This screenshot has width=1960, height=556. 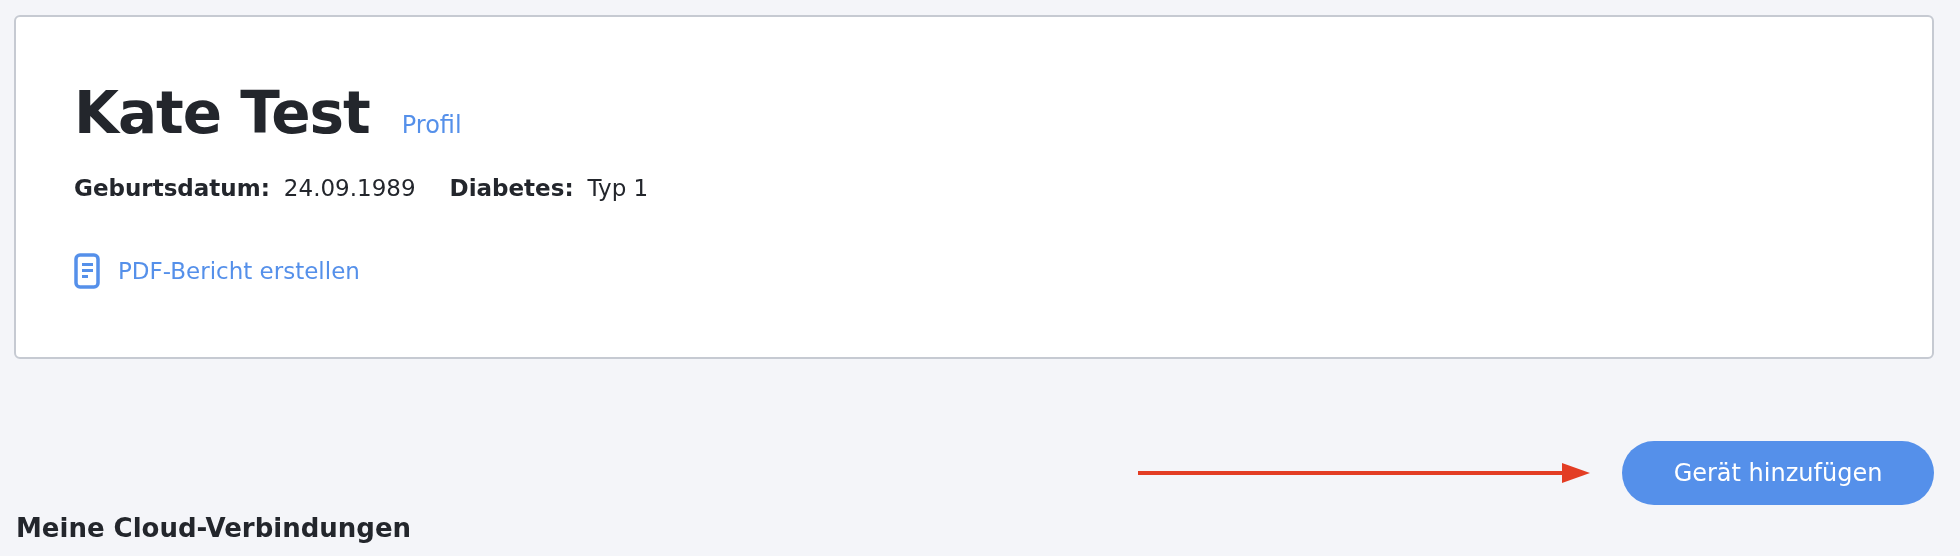 What do you see at coordinates (618, 188) in the screenshot?
I see `field-value: Typ 1` at bounding box center [618, 188].